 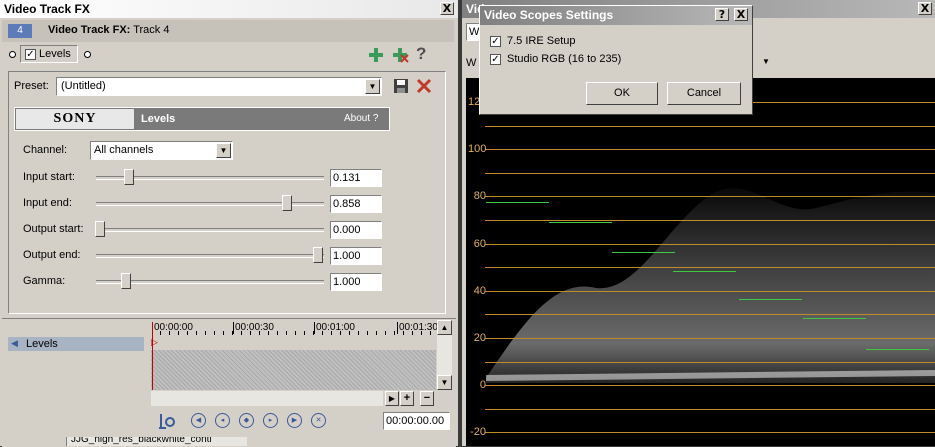 What do you see at coordinates (622, 93) in the screenshot?
I see `ok-button: OK` at bounding box center [622, 93].